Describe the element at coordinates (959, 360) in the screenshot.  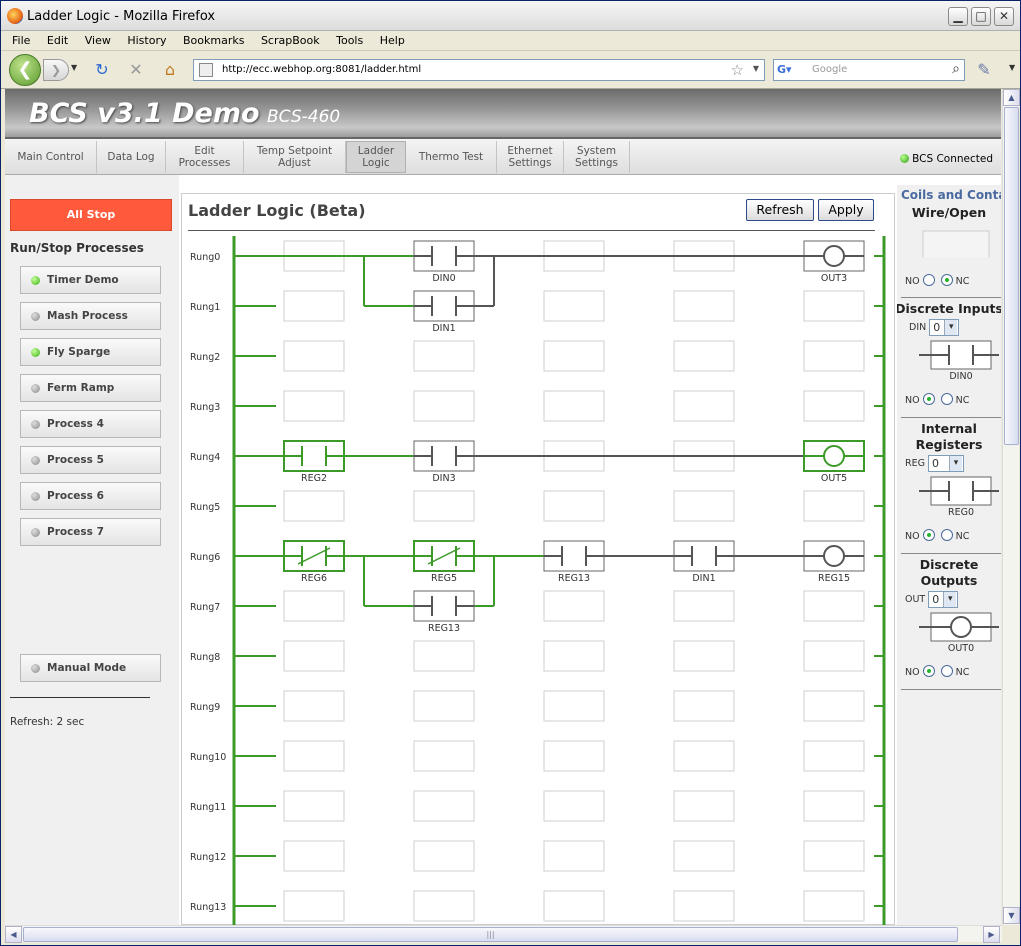
I see `din-contact-symbol: DIN0` at that location.